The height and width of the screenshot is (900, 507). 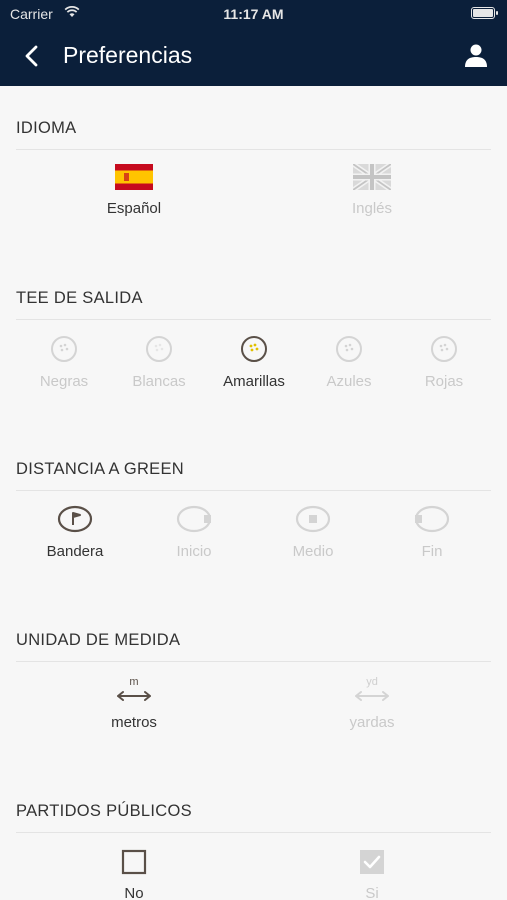 What do you see at coordinates (134, 892) in the screenshot?
I see `option-label: No` at bounding box center [134, 892].